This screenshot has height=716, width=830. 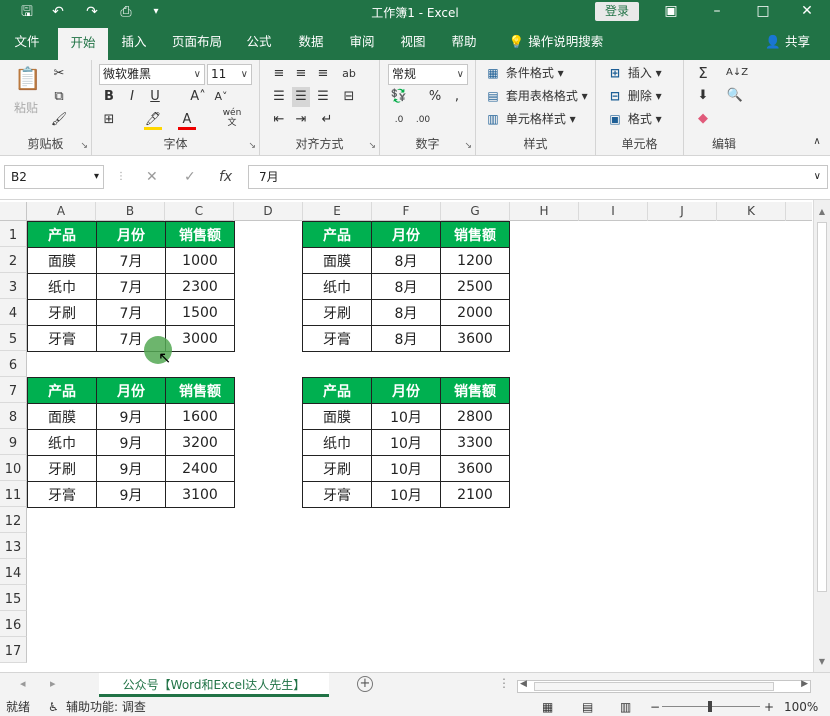 I want to click on enter-icon: ✓, so click(x=190, y=177).